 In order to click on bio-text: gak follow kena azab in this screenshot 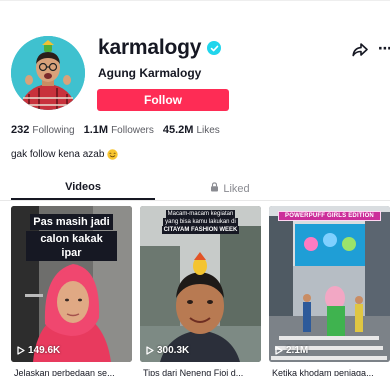, I will do `click(58, 154)`.